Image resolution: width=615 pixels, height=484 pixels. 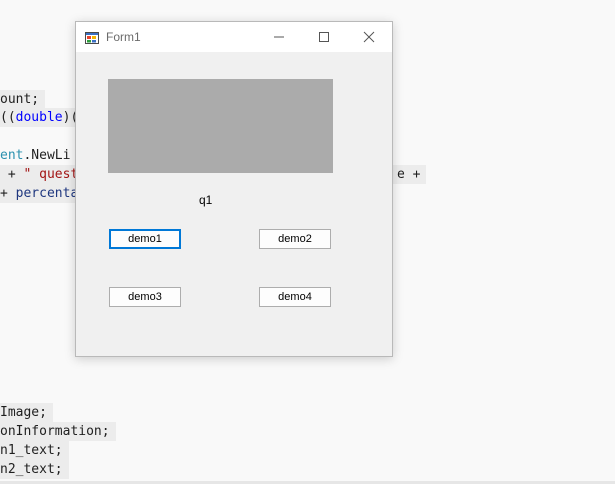 I want to click on code-line-9: n2_text;, so click(x=34, y=469).